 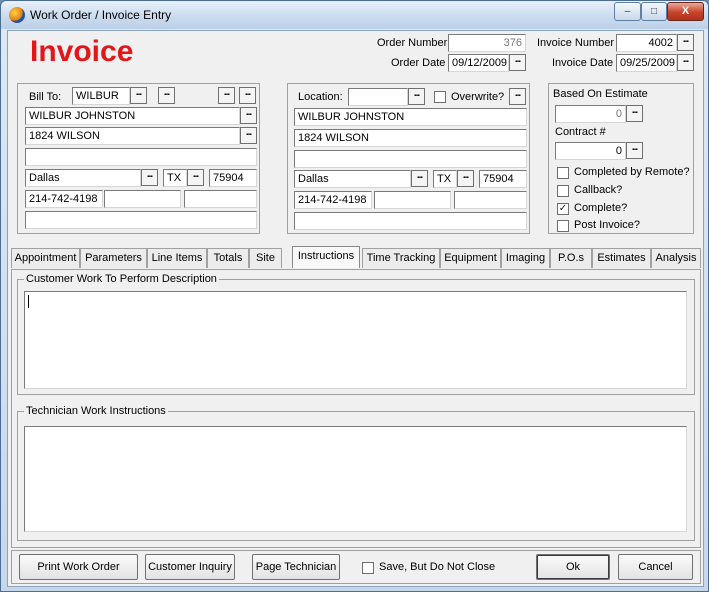 I want to click on complete-label: Complete?, so click(x=601, y=208).